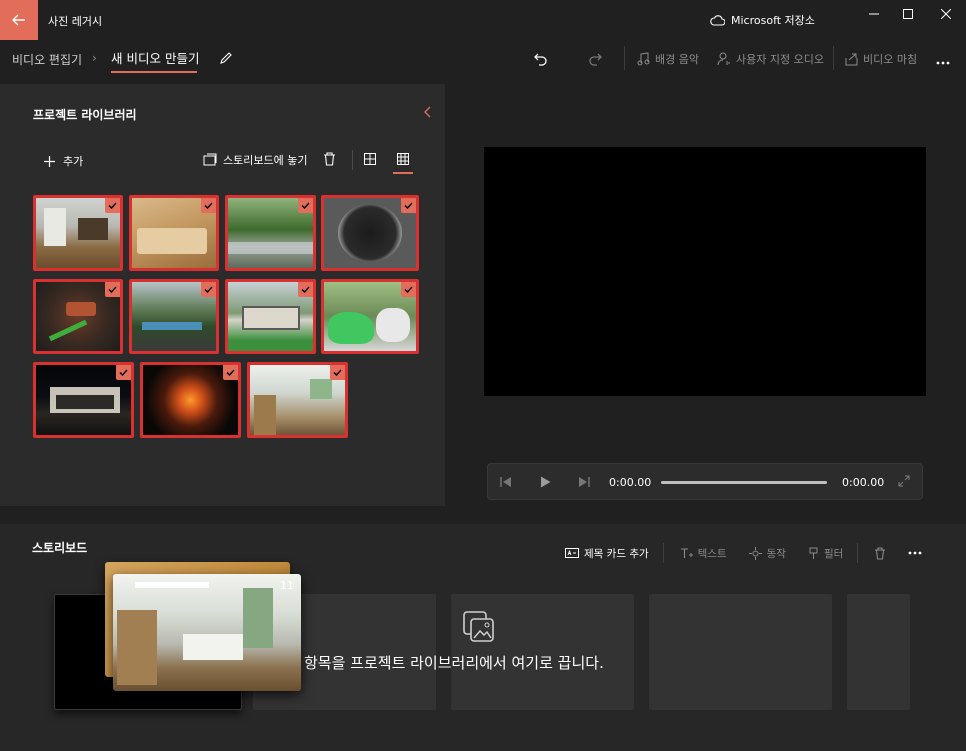 The width and height of the screenshot is (966, 751). I want to click on place-storyboard-icon, so click(210, 159).